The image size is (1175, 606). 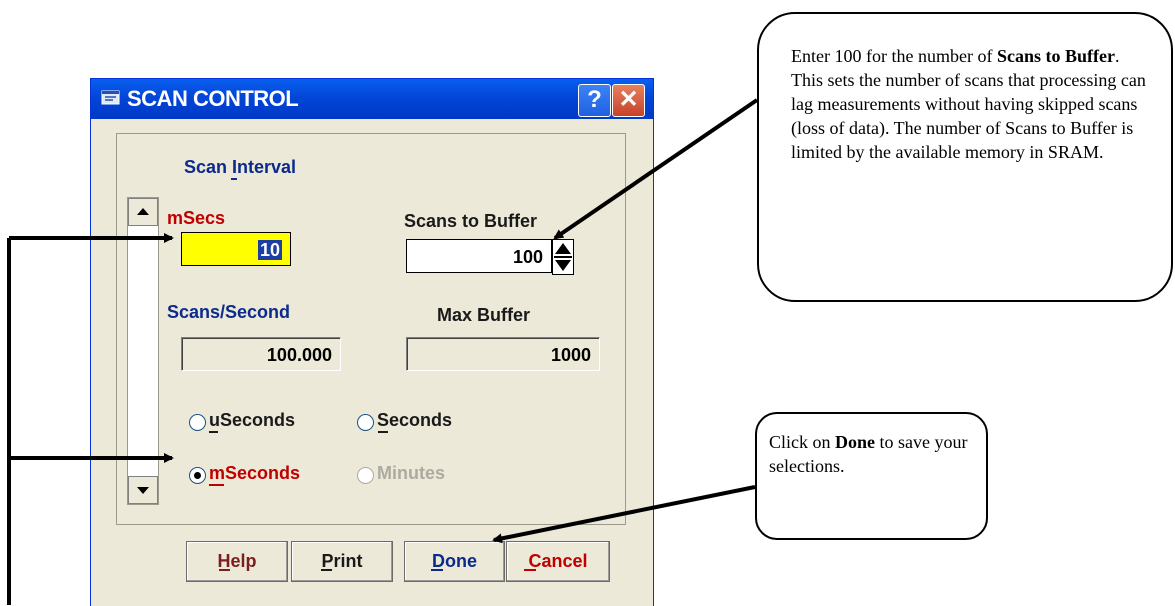 What do you see at coordinates (656, 169) in the screenshot?
I see `arrow-to-buffer-spinner` at bounding box center [656, 169].